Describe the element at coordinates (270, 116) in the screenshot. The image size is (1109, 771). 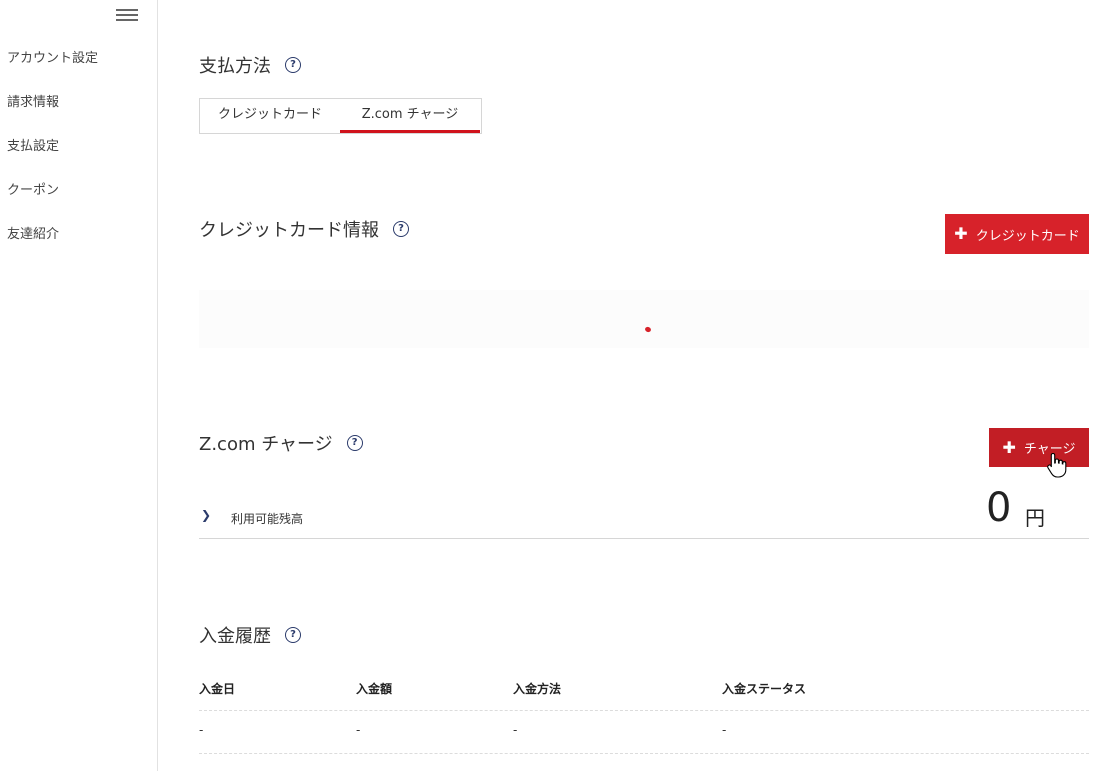
I see `tab-credit-card: クレジットカード` at that location.